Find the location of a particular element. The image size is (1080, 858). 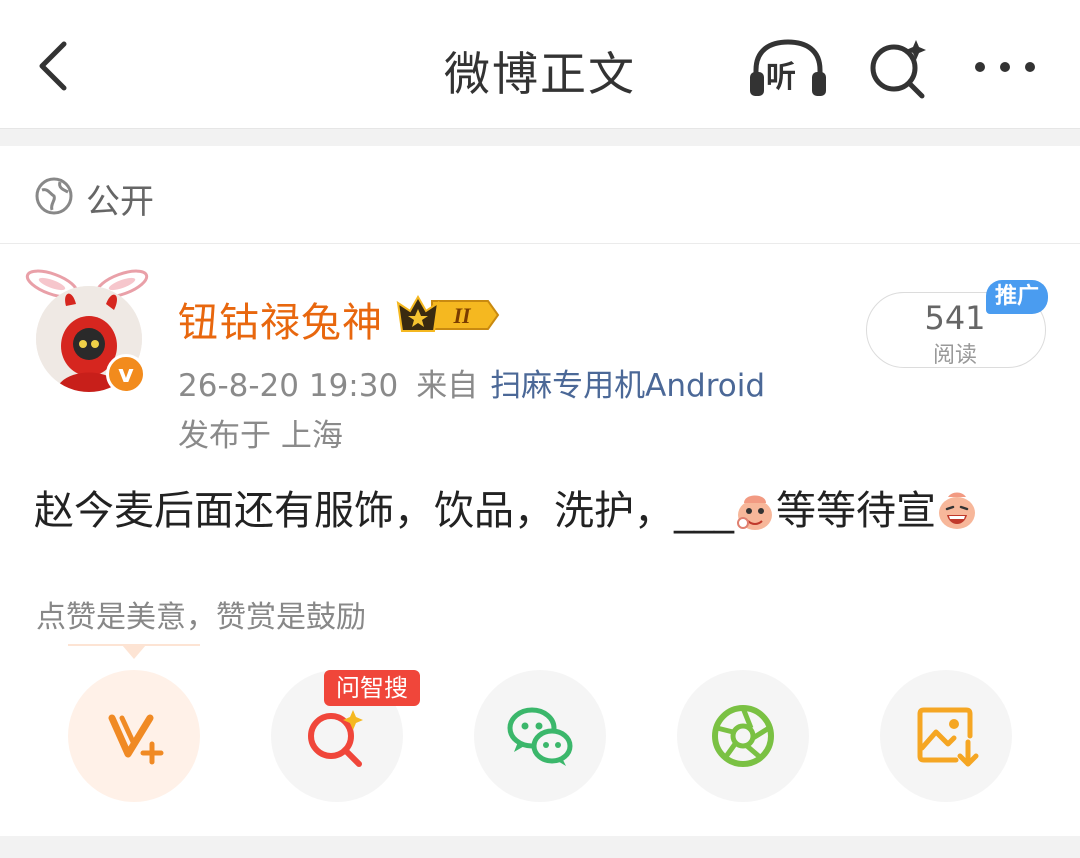

post-content-text-2: 等等待宣 is located at coordinates (856, 511).